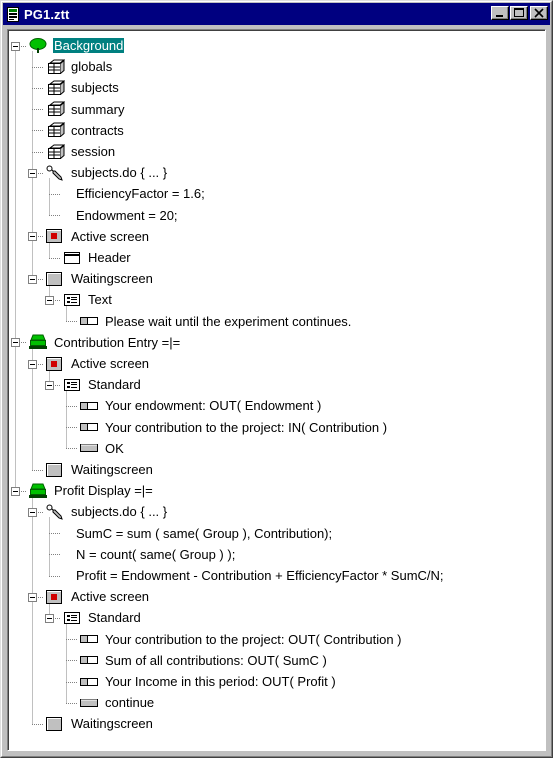 The image size is (553, 758). I want to click on header-box-icon, so click(72, 258).